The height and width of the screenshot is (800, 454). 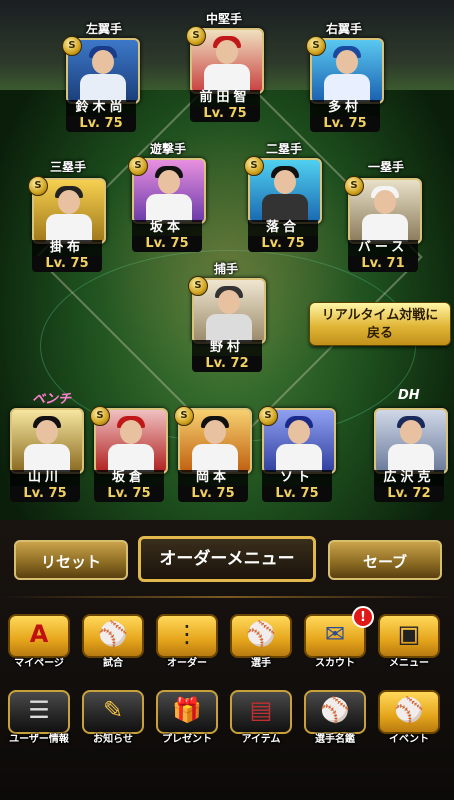 I want to click on save-button: セーブ, so click(x=385, y=560).